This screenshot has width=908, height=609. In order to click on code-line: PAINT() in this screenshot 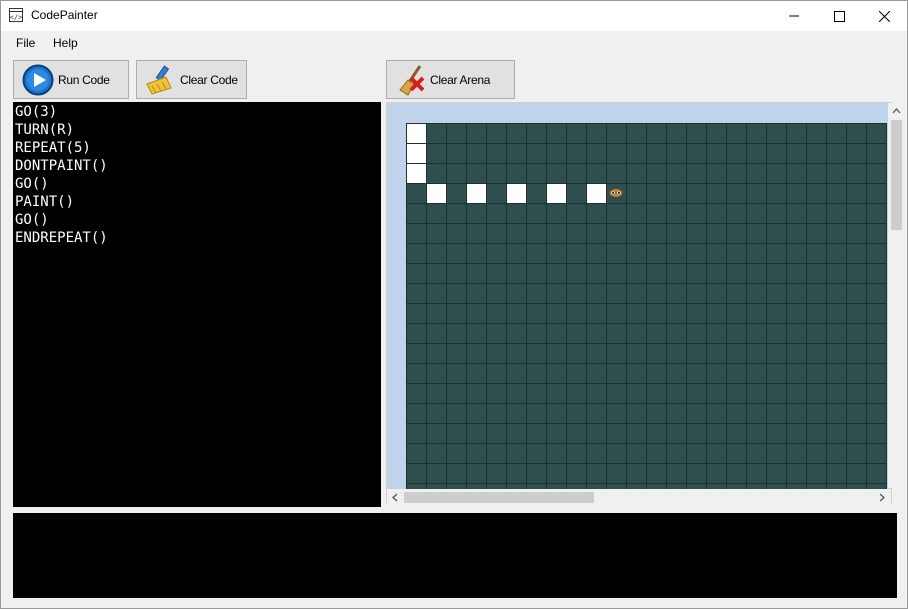, I will do `click(45, 202)`.